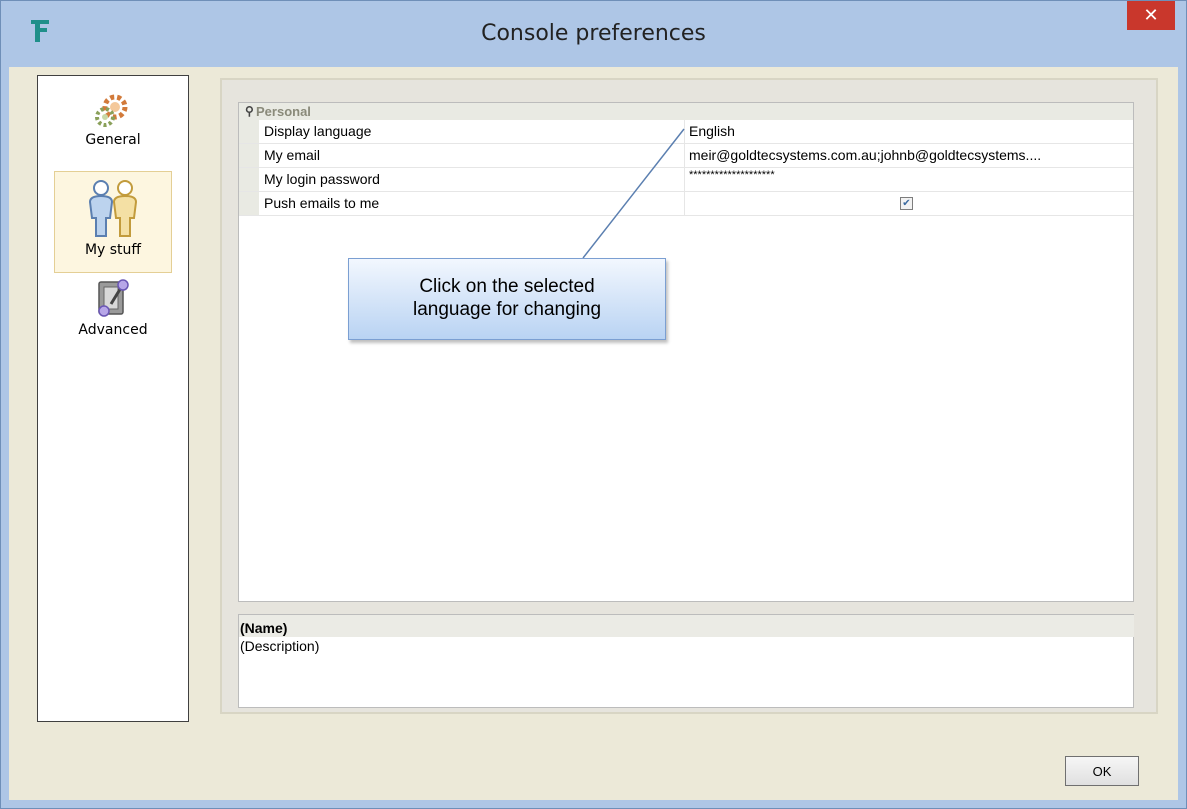  Describe the element at coordinates (686, 111) in the screenshot. I see `category-row-personal: ⚲ Personal` at that location.